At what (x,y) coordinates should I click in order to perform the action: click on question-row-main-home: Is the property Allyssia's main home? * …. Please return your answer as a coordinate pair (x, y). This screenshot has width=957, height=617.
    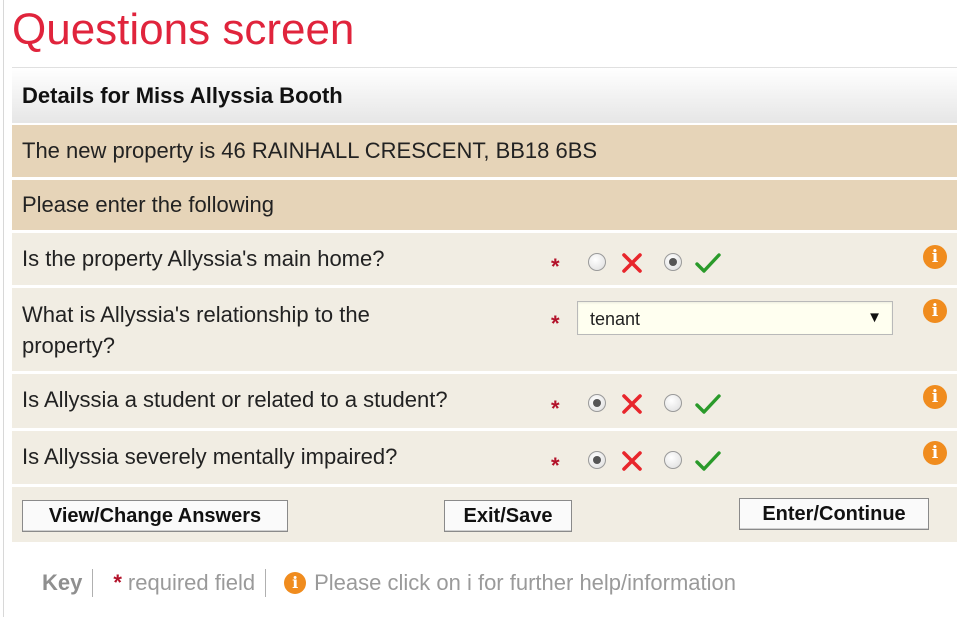
    Looking at the image, I should click on (484, 259).